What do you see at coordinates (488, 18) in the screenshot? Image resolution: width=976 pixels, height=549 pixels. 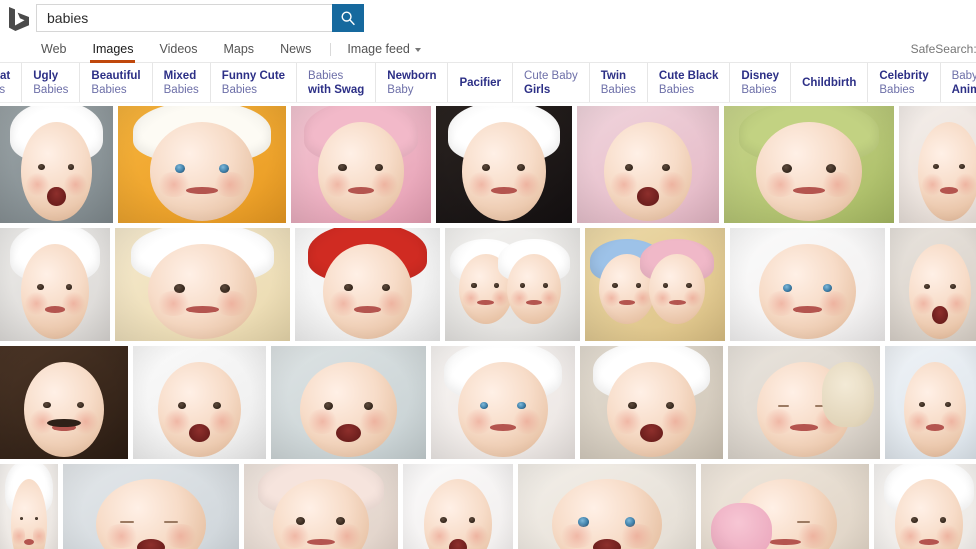 I see `page-header` at bounding box center [488, 18].